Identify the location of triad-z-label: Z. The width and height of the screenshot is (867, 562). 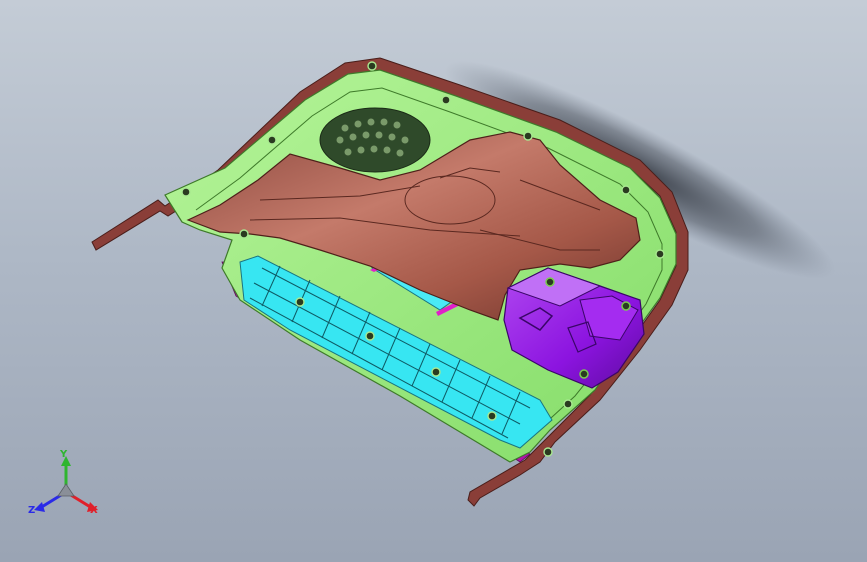
(32, 510).